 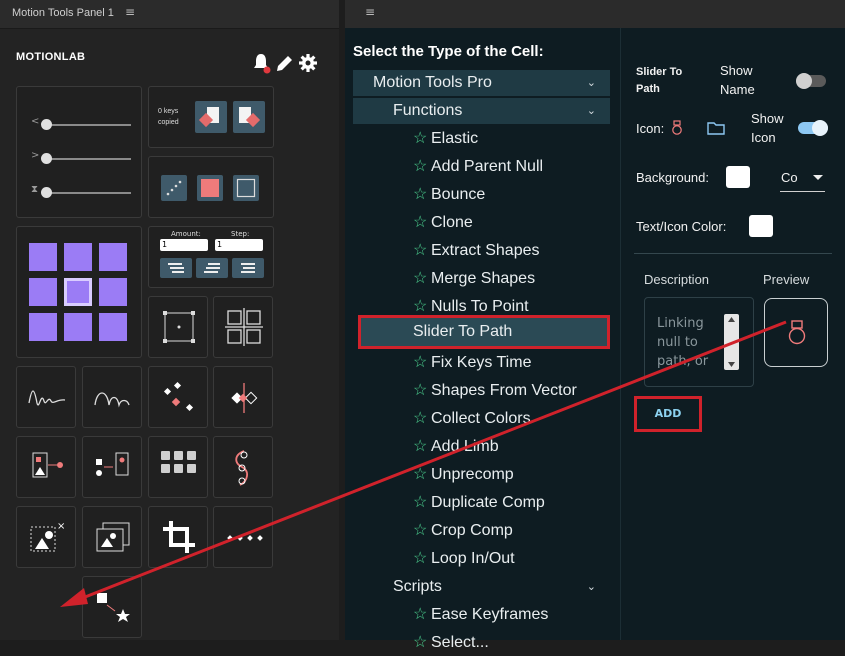 I want to click on function-item: Slider To Path, so click(x=484, y=332).